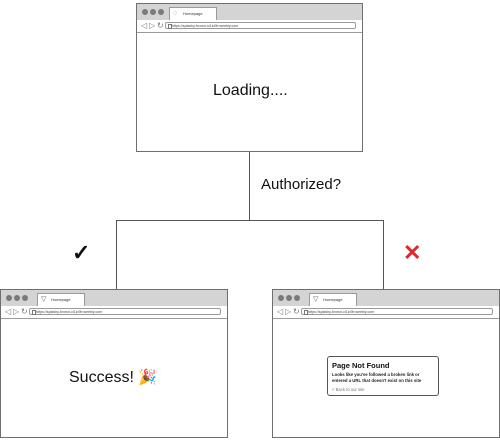 The image size is (500, 441). I want to click on success-text: Success! 🎉, so click(113, 377).